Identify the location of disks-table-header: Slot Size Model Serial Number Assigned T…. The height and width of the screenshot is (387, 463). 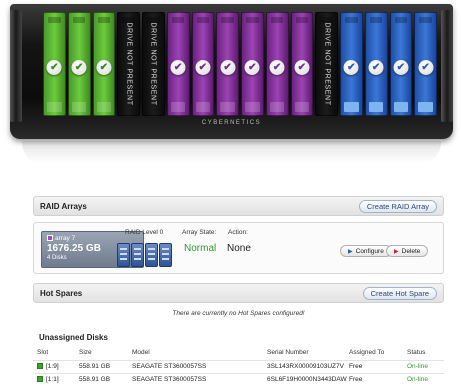
(238, 353).